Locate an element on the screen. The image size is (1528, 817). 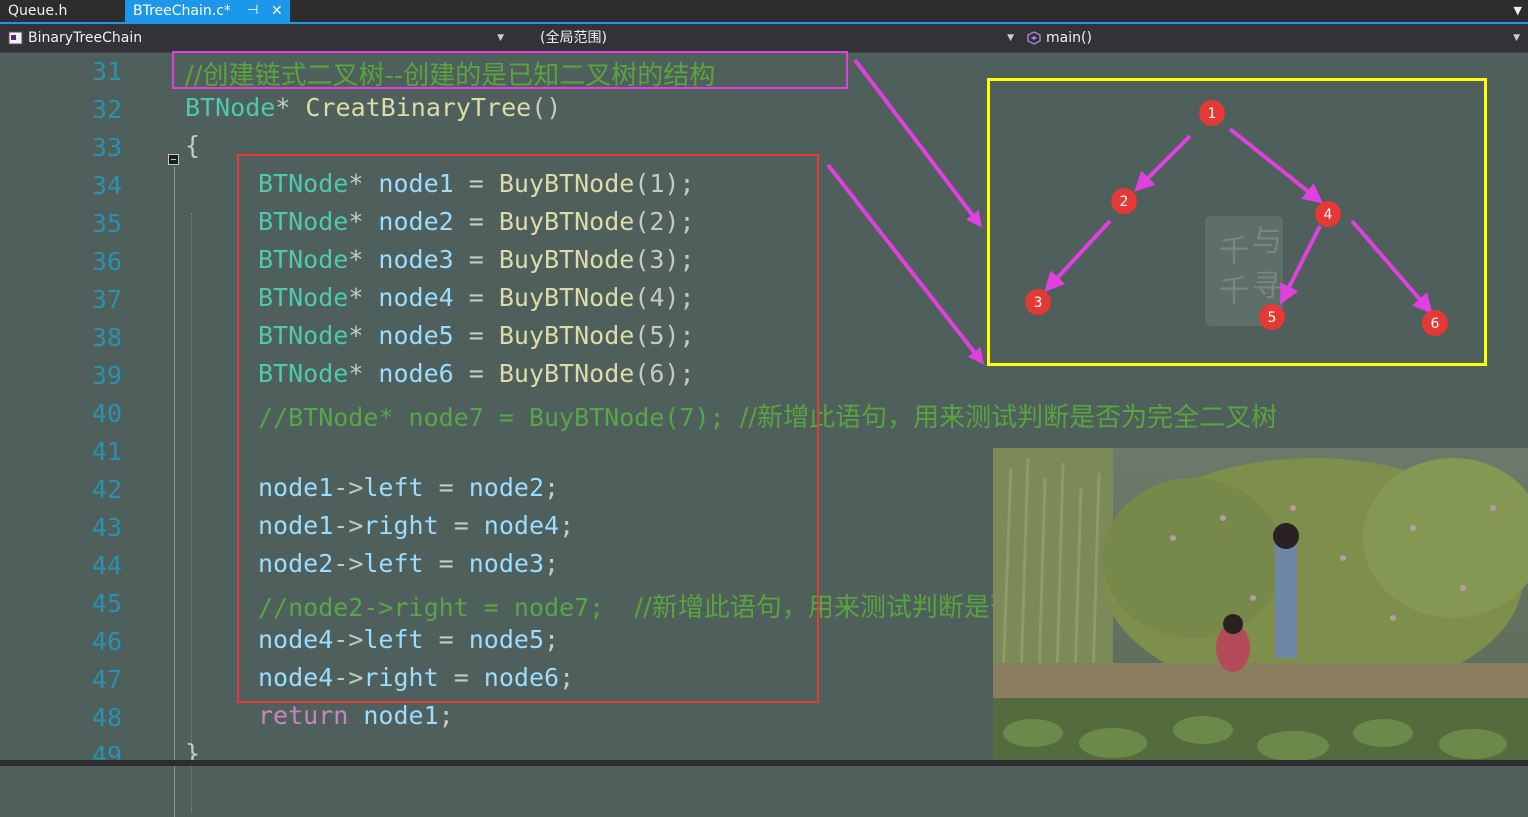
svg-text: 与 is located at coordinates (1267, 241).